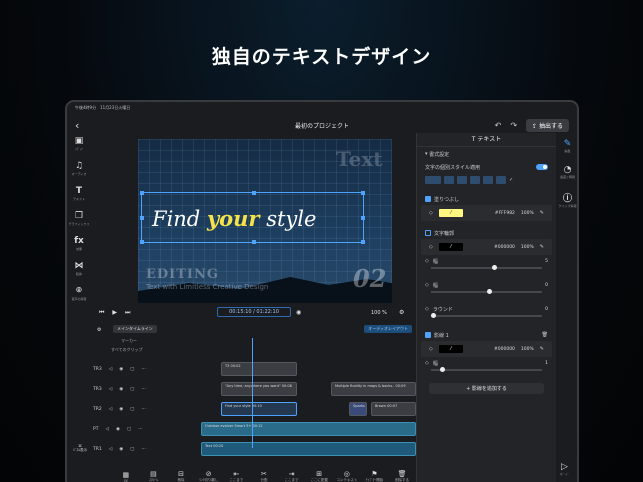 This screenshot has height=482, width=643. Describe the element at coordinates (401, 312) in the screenshot. I see `settings-icon: ⚙` at that location.